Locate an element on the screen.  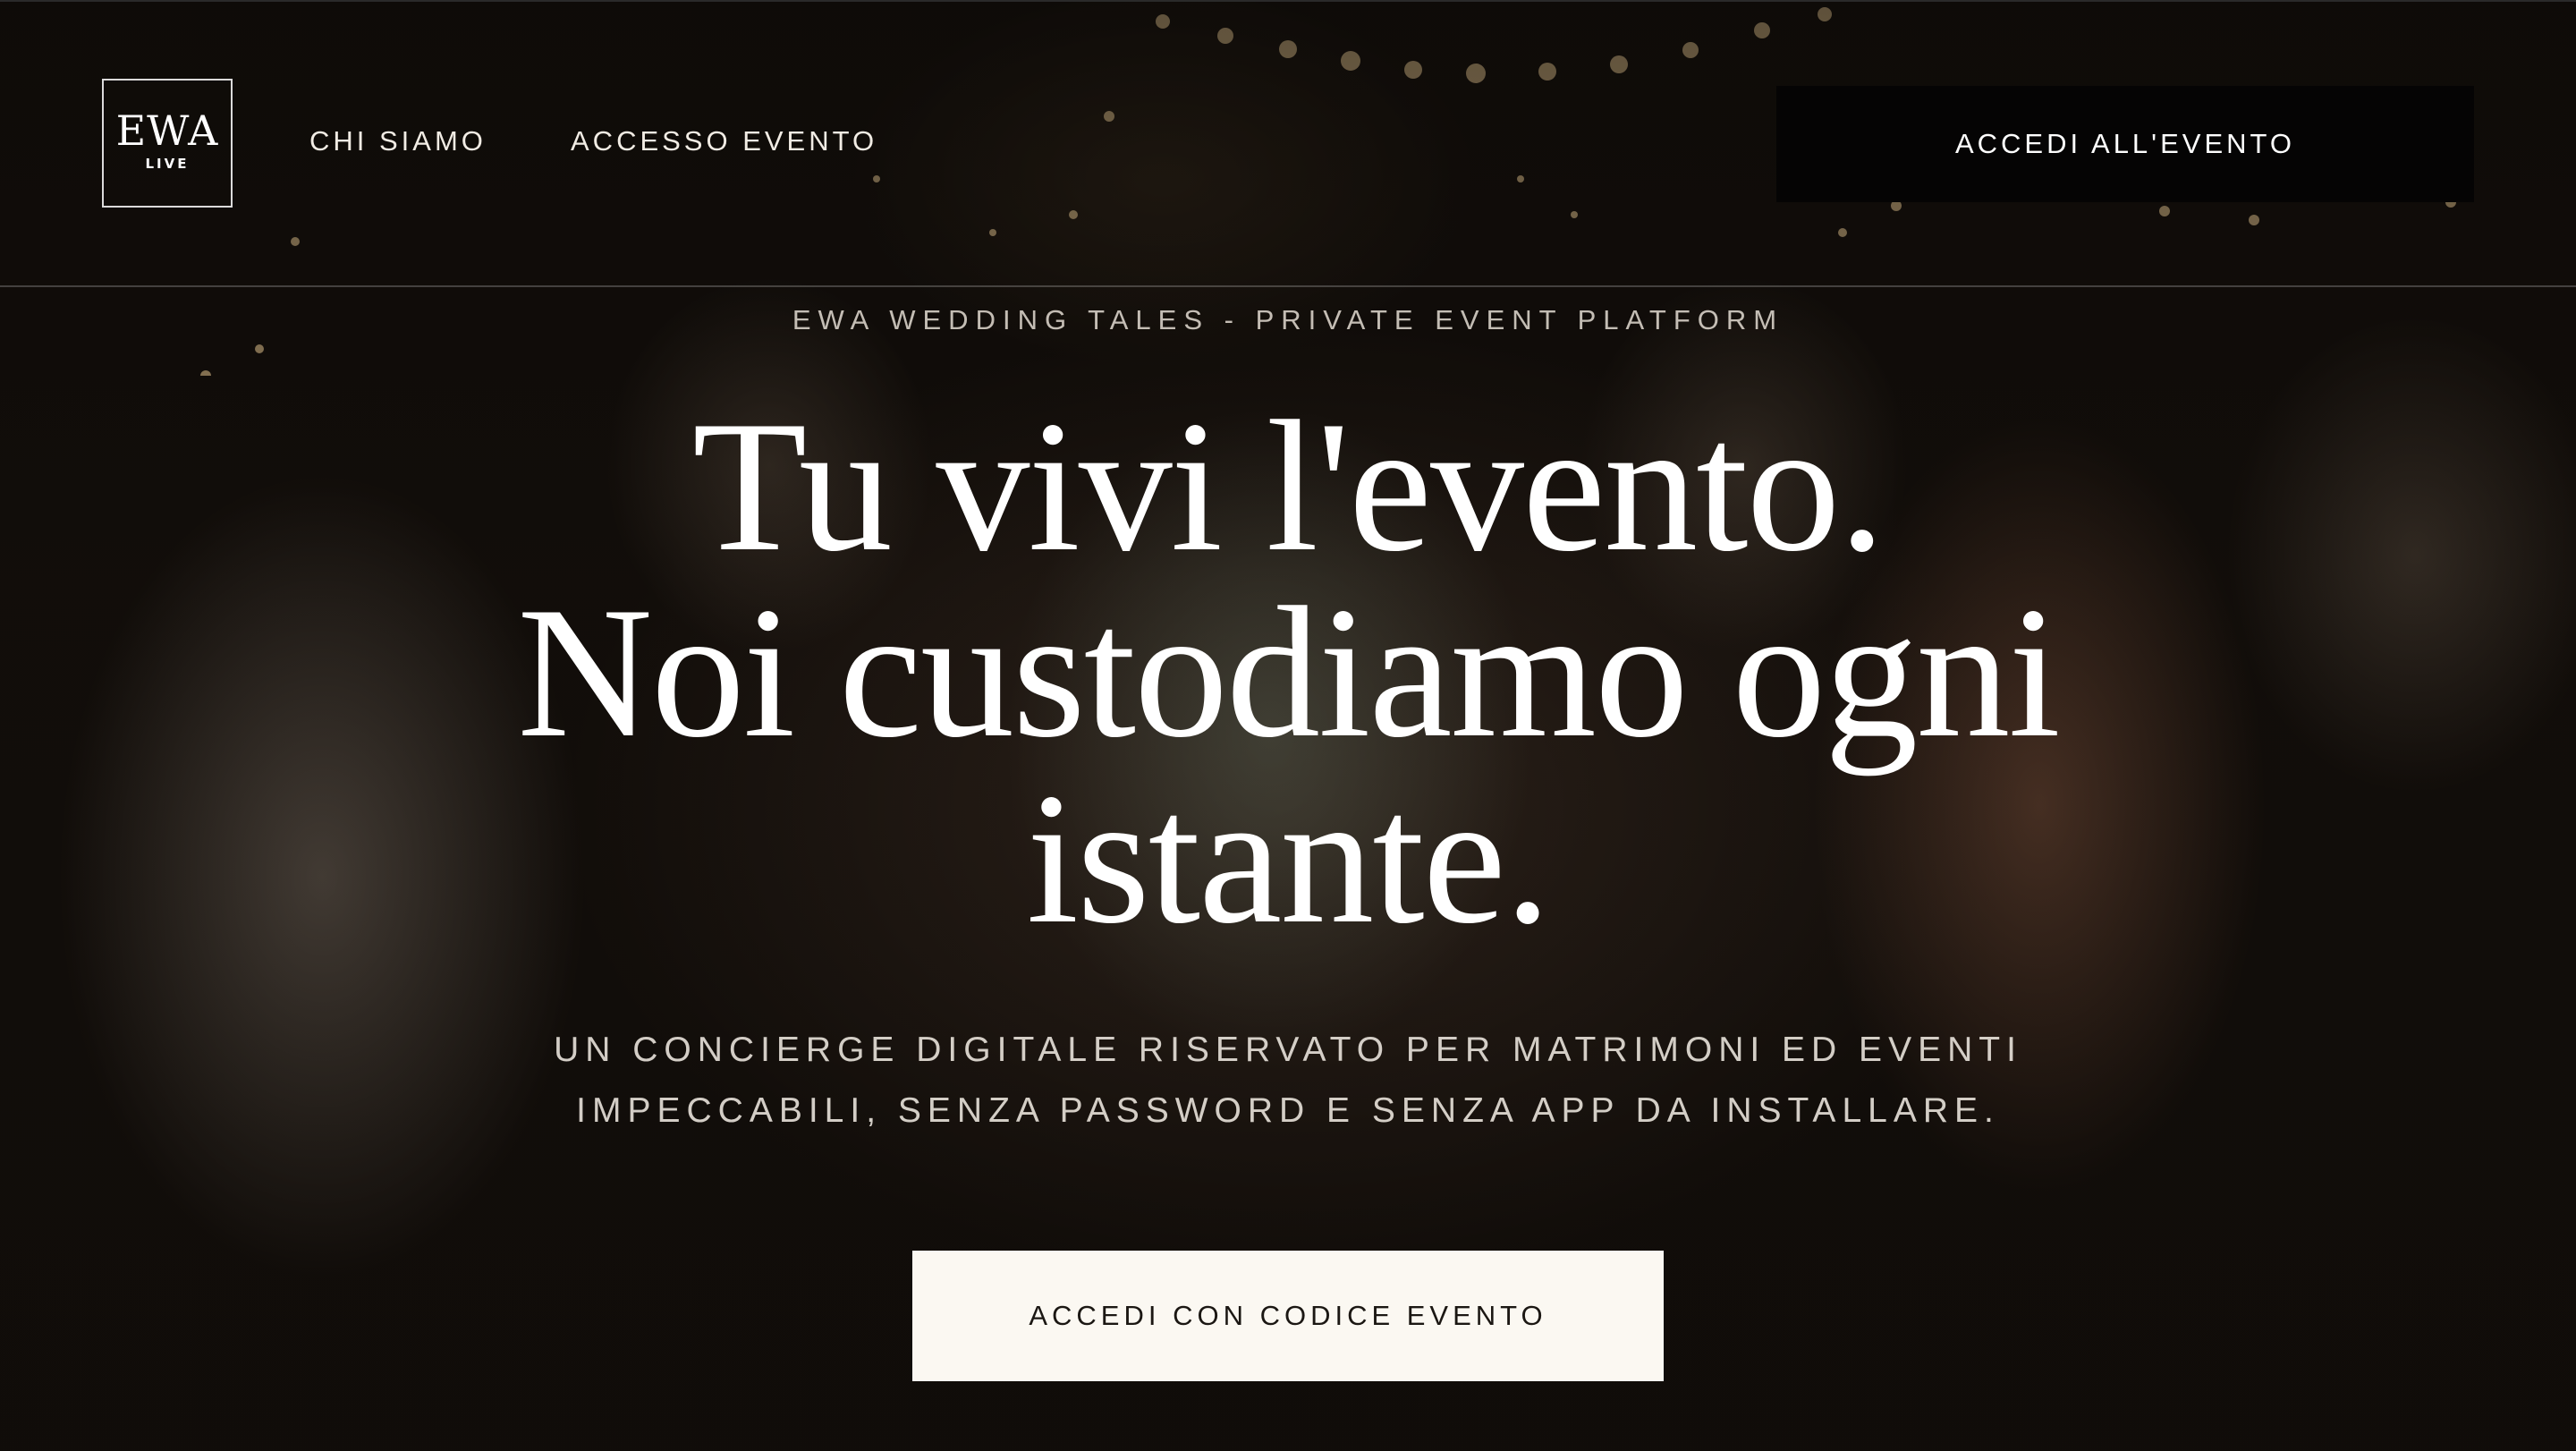
accedi-codice-evento-button: ACCEDI CON CODICE EVENTO is located at coordinates (1288, 1316).